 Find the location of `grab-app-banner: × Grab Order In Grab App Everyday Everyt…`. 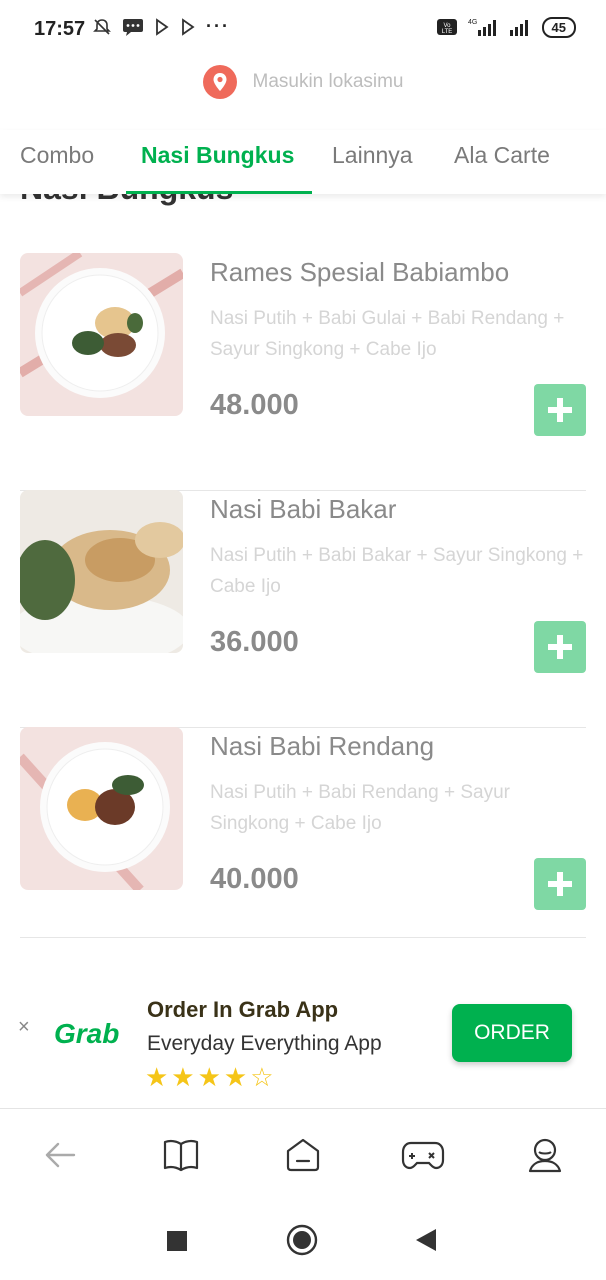

grab-app-banner: × Grab Order In Grab App Everyday Everyt… is located at coordinates (303, 1043).